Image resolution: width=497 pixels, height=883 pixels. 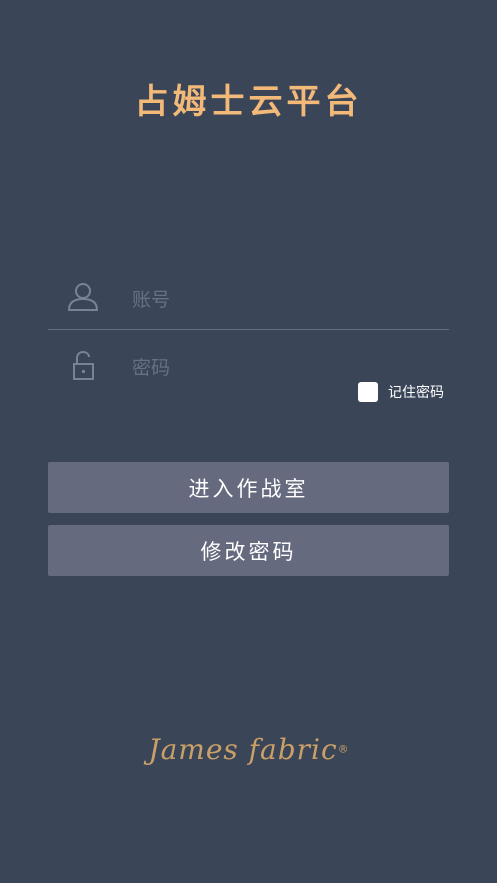 I want to click on remember-password: 记住密码, so click(x=401, y=392).